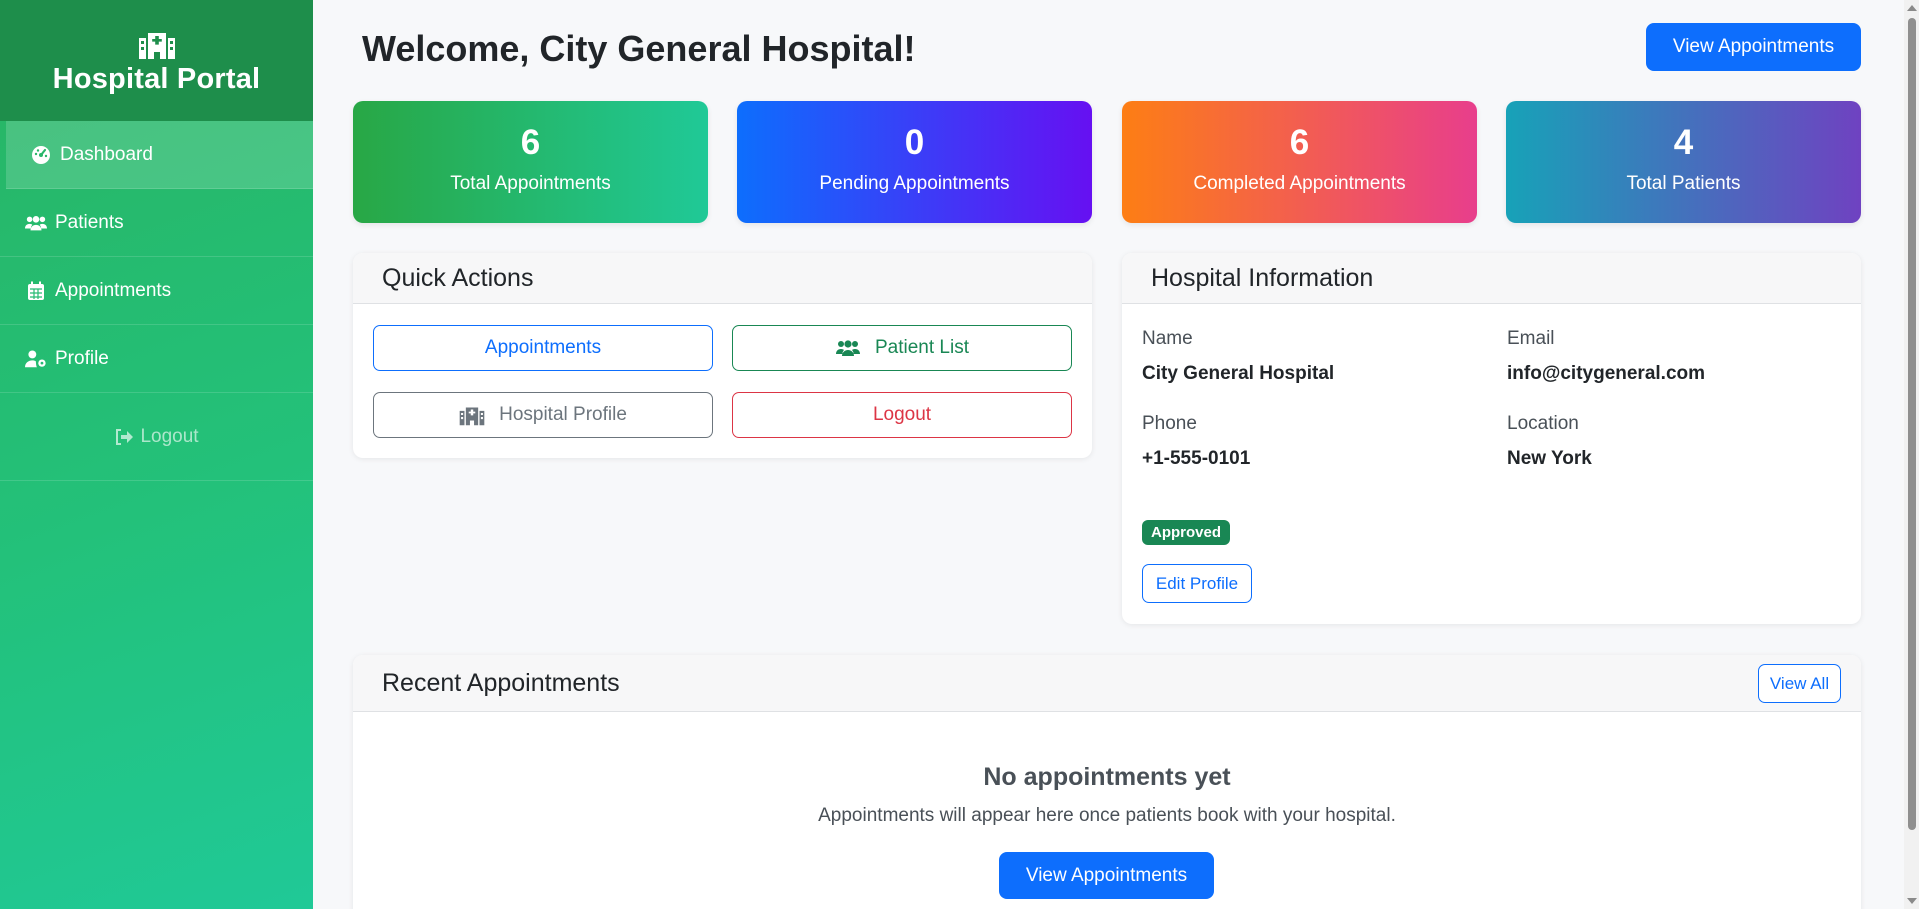 Image resolution: width=1919 pixels, height=909 pixels. I want to click on status-badge: Approved, so click(1186, 532).